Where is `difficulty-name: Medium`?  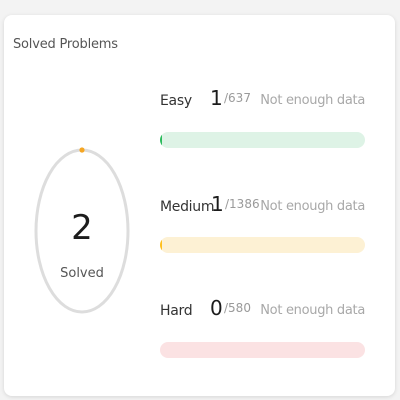 difficulty-name: Medium is located at coordinates (187, 207).